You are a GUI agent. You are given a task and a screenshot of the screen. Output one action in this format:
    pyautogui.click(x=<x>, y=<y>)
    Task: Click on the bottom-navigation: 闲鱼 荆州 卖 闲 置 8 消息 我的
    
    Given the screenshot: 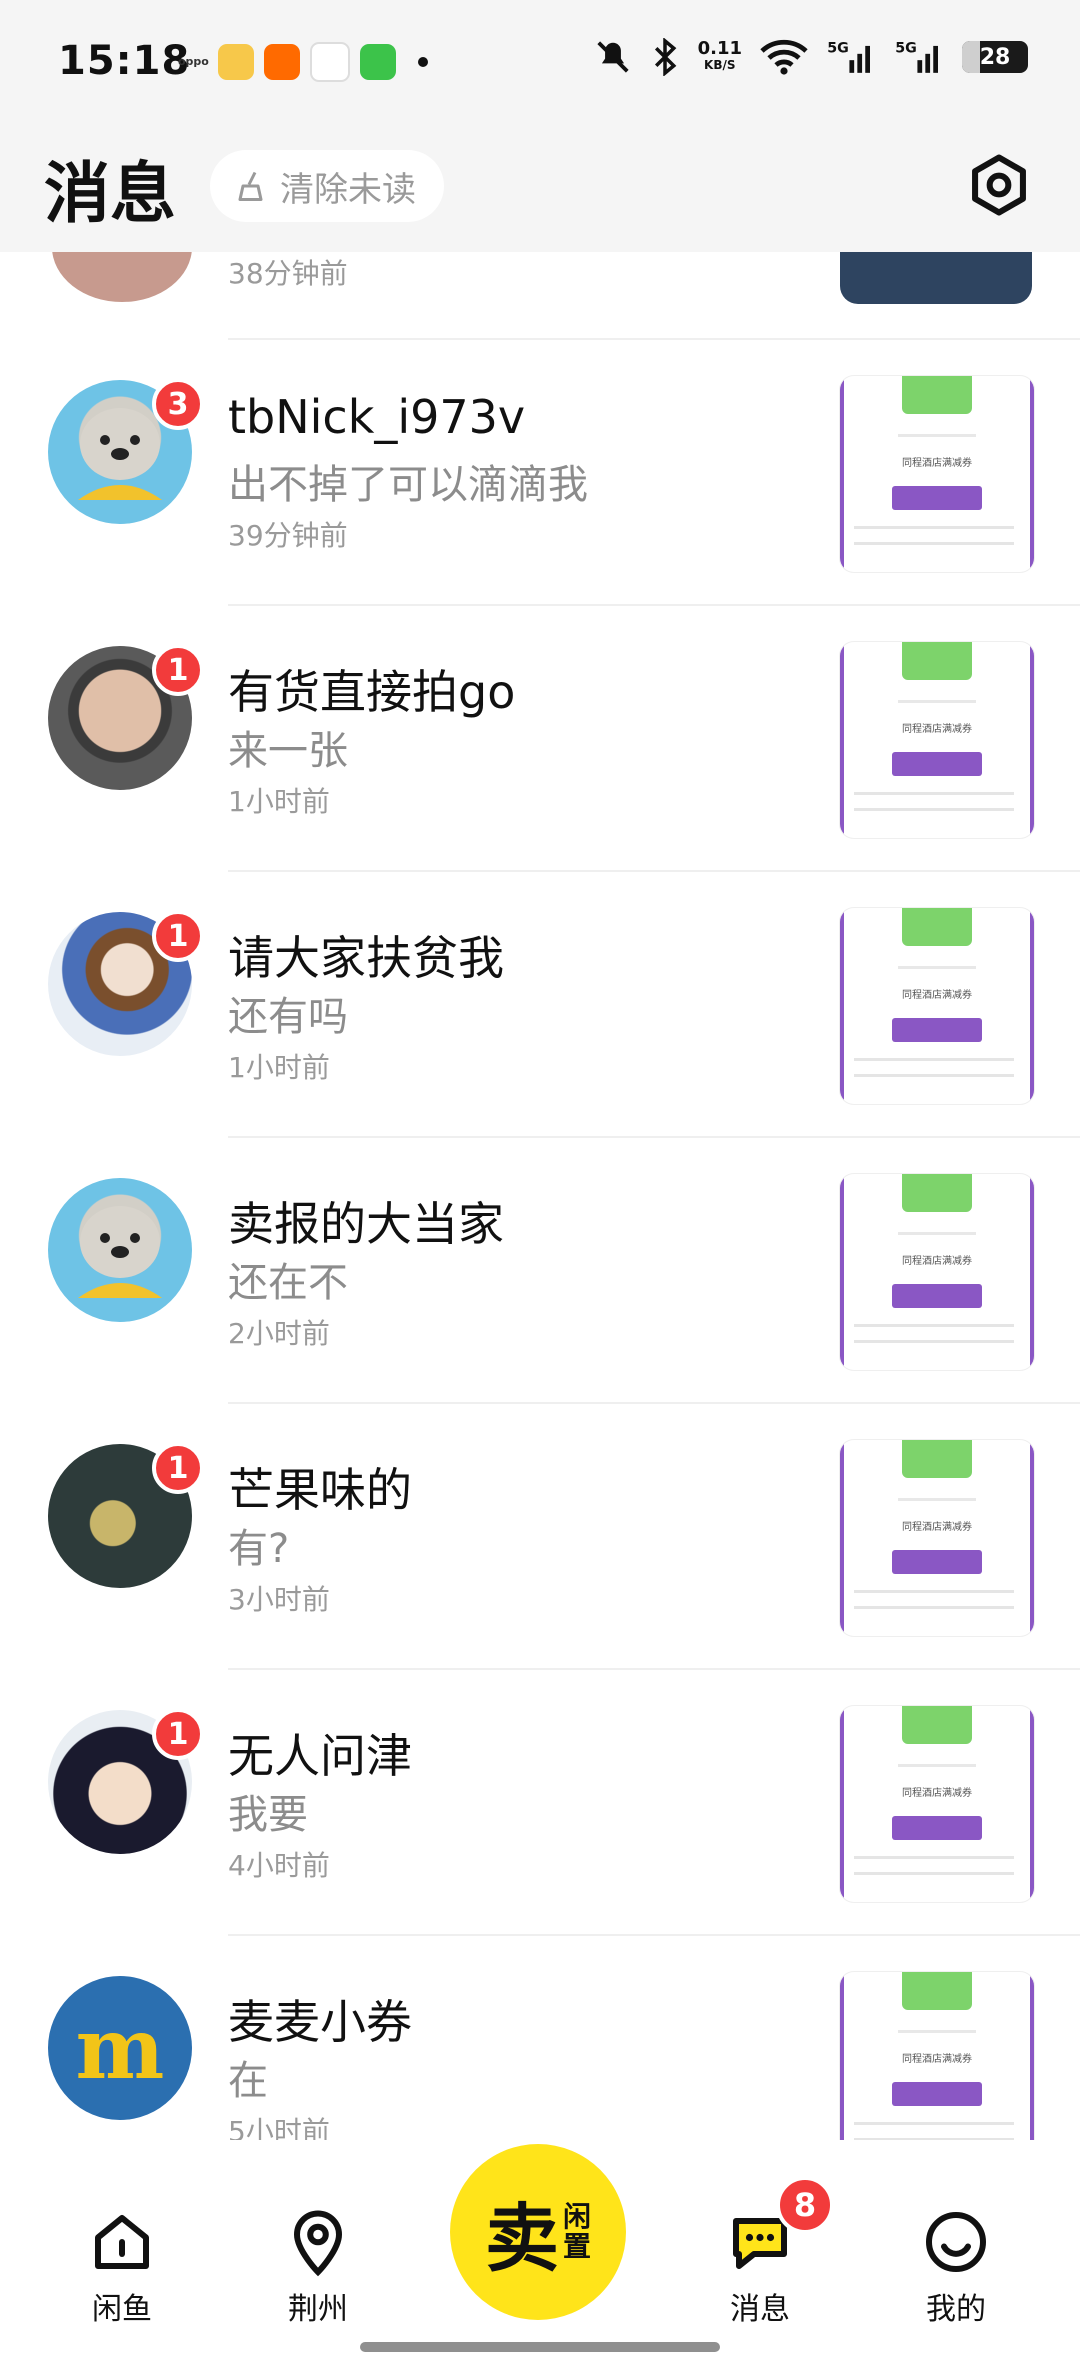 What is the action you would take?
    pyautogui.click(x=540, y=2258)
    